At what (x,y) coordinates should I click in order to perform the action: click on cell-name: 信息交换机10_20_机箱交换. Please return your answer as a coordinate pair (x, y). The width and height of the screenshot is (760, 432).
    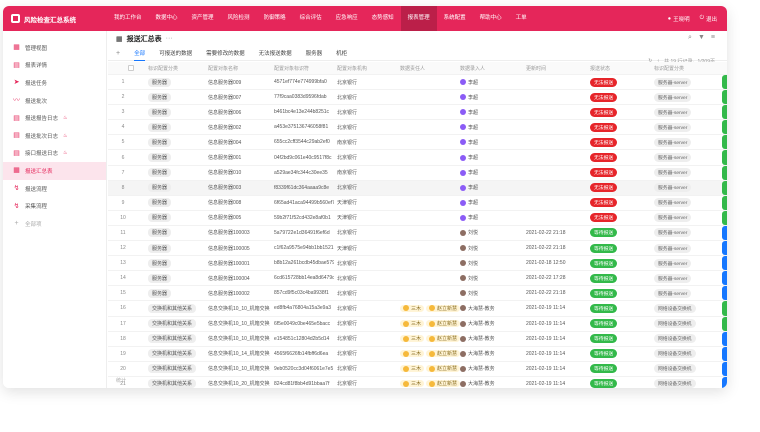
    Looking at the image, I should click on (239, 382).